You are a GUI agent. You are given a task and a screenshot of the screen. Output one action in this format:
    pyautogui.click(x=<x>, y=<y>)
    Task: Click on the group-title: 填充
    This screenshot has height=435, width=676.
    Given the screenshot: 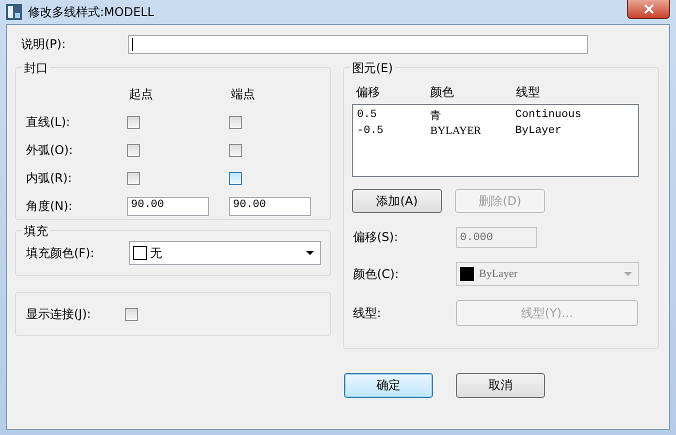 What is the action you would take?
    pyautogui.click(x=36, y=231)
    